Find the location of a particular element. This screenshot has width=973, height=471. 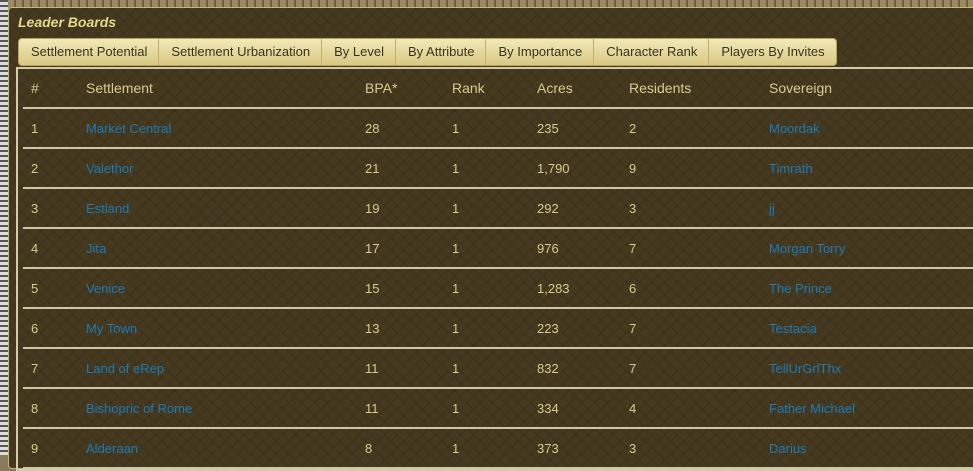

tab-settlement-urbanization: Settlement Urbanization is located at coordinates (241, 52).